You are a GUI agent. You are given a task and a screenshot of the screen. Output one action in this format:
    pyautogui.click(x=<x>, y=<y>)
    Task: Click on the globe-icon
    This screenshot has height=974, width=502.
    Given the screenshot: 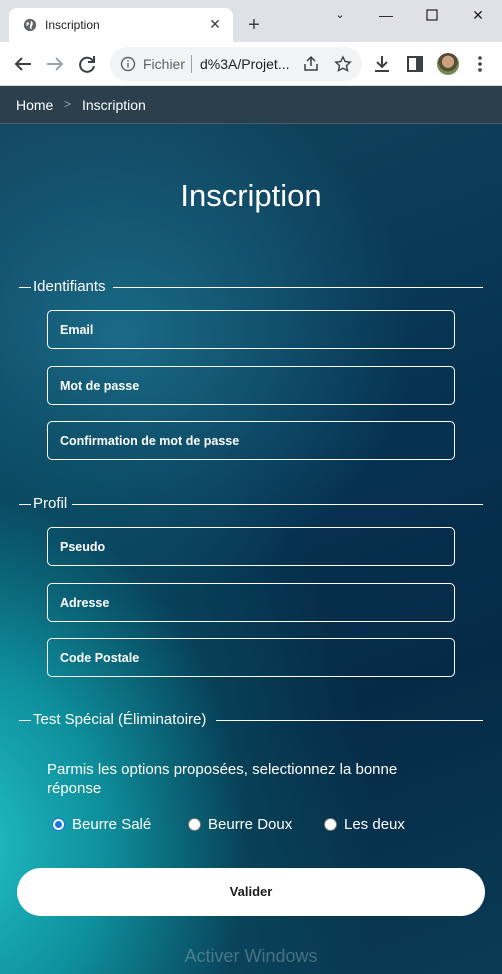 What is the action you would take?
    pyautogui.click(x=30, y=25)
    